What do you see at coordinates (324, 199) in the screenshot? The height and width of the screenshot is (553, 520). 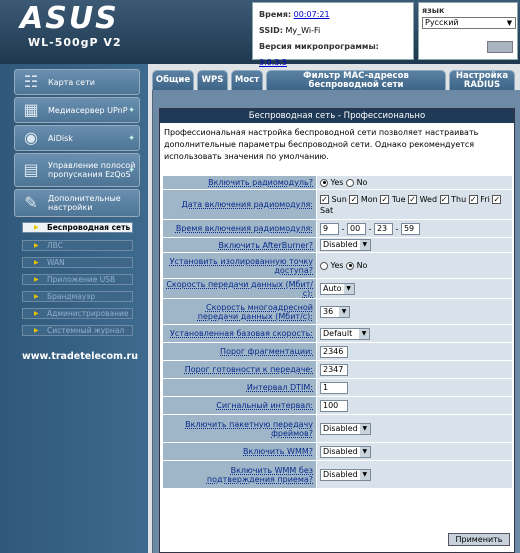 I see `day-sun-checkbox: ✓` at bounding box center [324, 199].